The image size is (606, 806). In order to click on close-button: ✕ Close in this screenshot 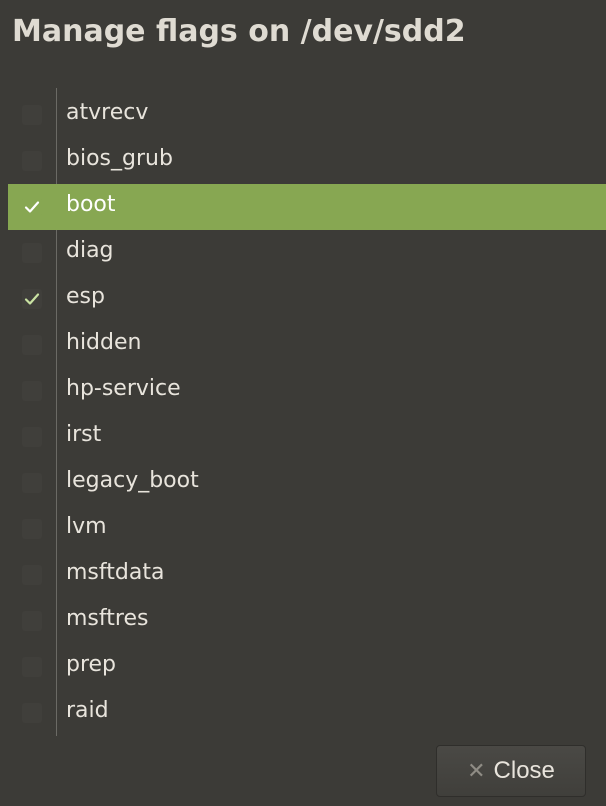, I will do `click(511, 771)`.